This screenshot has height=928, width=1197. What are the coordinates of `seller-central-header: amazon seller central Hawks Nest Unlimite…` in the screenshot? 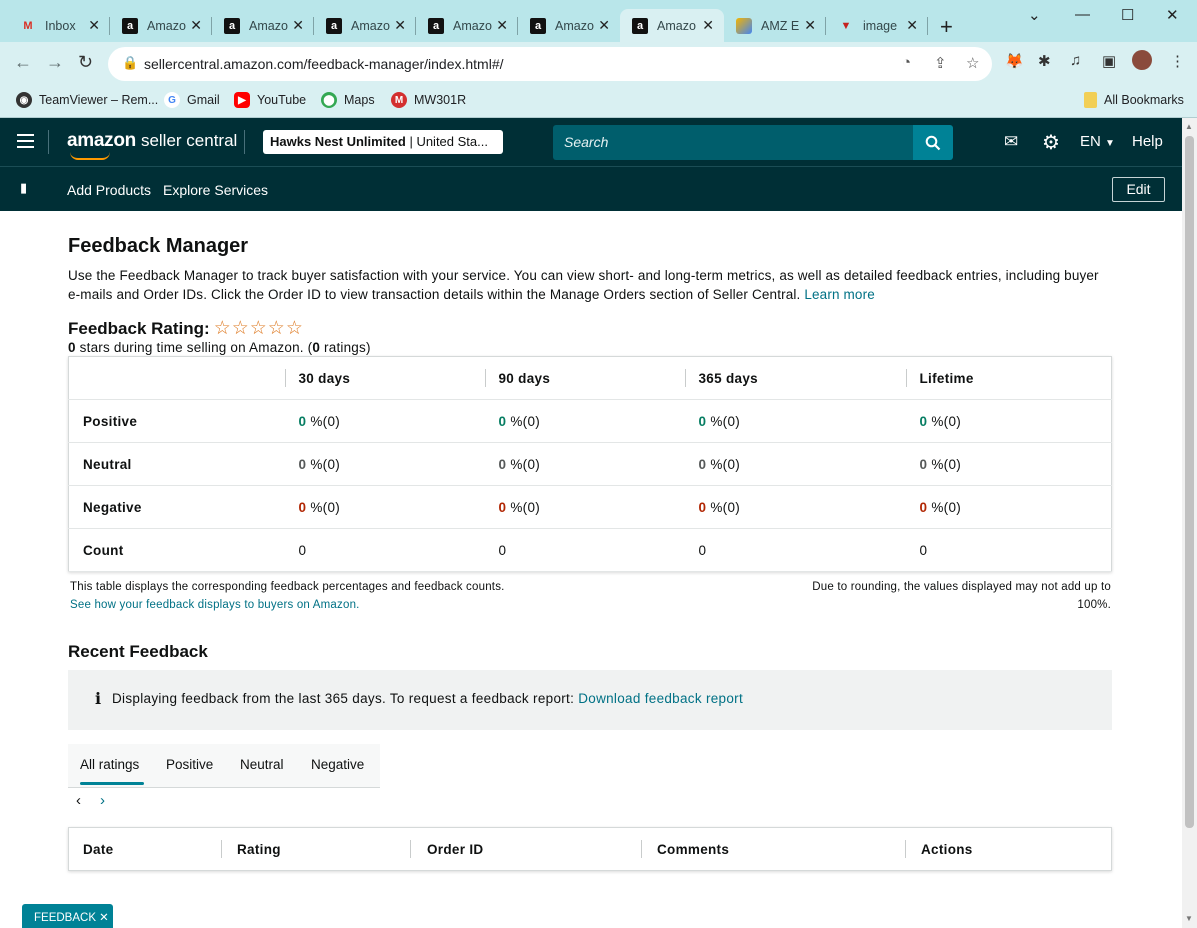 It's located at (591, 142).